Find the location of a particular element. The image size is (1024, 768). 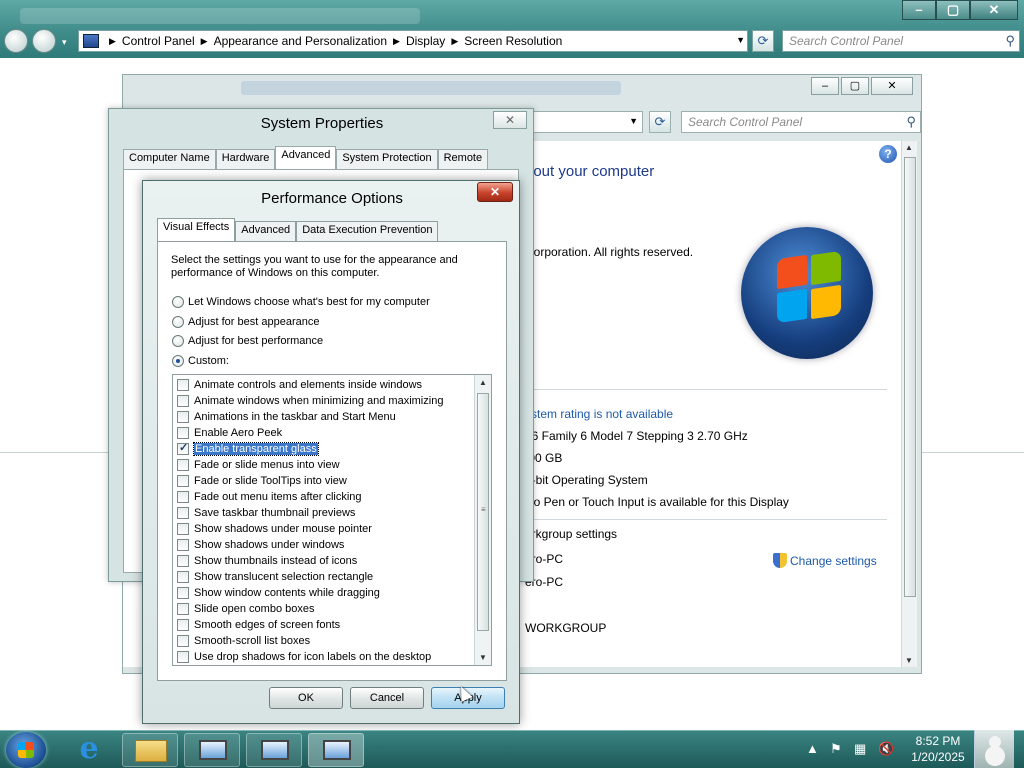

list-item: Smooth edges of screen fonts is located at coordinates (258, 625).